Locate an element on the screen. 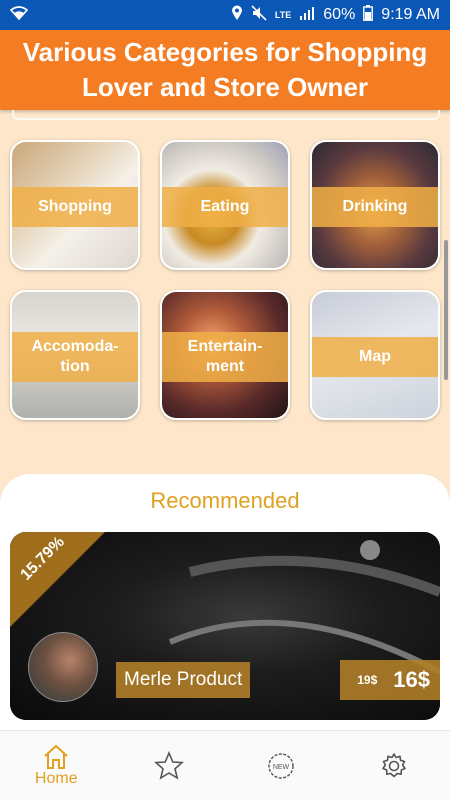 Image resolution: width=450 pixels, height=800 pixels. recommended-title: Recommended is located at coordinates (225, 500).